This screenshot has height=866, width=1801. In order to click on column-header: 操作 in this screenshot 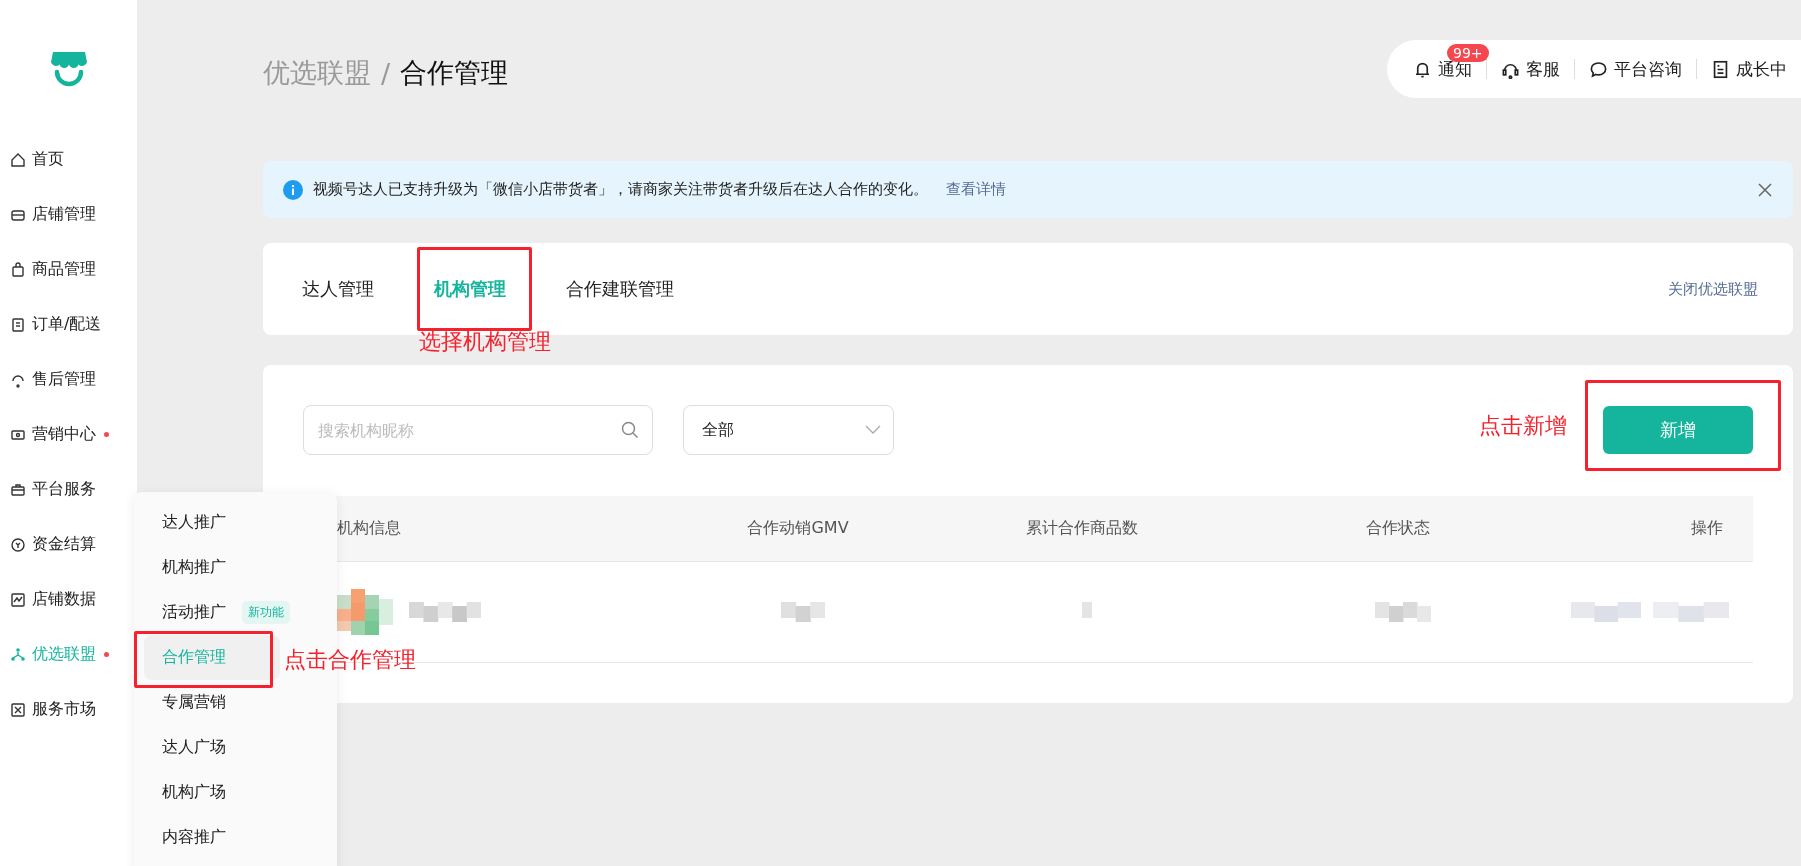, I will do `click(1707, 528)`.